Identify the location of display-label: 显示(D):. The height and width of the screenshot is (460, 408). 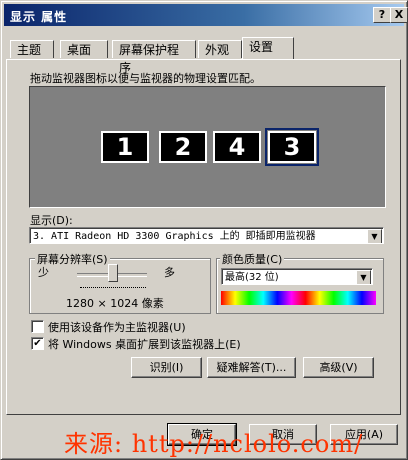
(51, 220).